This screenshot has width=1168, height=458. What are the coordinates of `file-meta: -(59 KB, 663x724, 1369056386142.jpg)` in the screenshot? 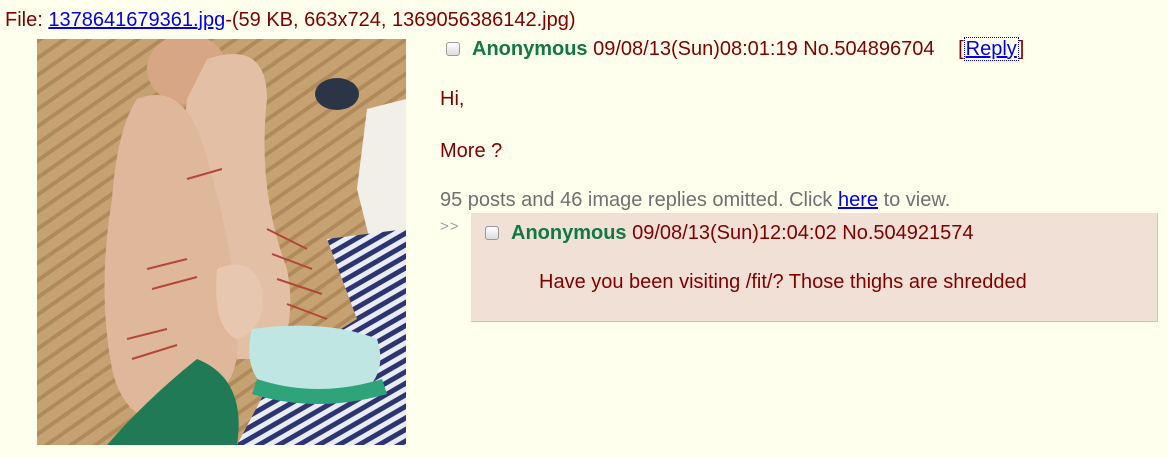 It's located at (400, 20).